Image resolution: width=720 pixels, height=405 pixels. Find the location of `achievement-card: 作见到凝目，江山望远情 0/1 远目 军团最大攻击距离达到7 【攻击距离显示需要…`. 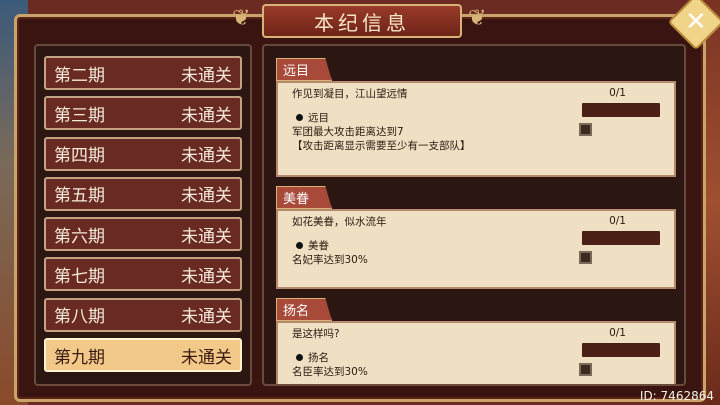

achievement-card: 作见到凝目，江山望远情 0/1 远目 军团最大攻击距离达到7 【攻击距离显示需要… is located at coordinates (476, 129).